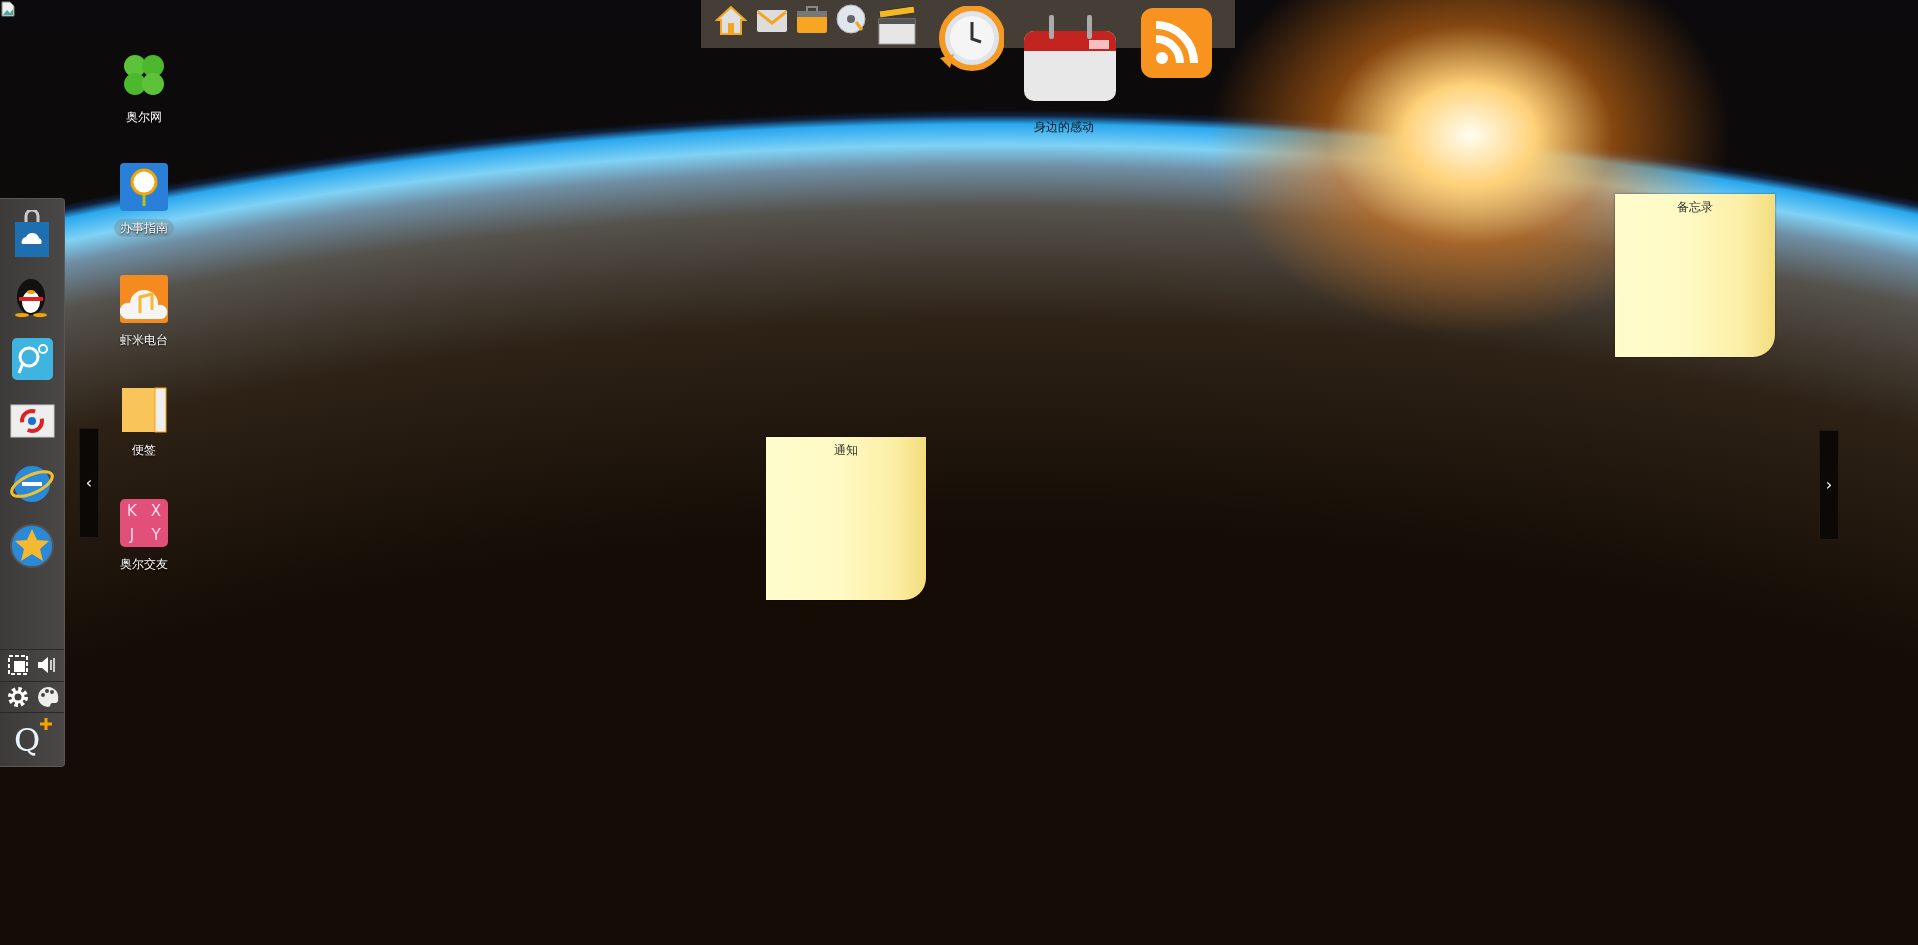  What do you see at coordinates (897, 25) in the screenshot?
I see `clapperboard-icon` at bounding box center [897, 25].